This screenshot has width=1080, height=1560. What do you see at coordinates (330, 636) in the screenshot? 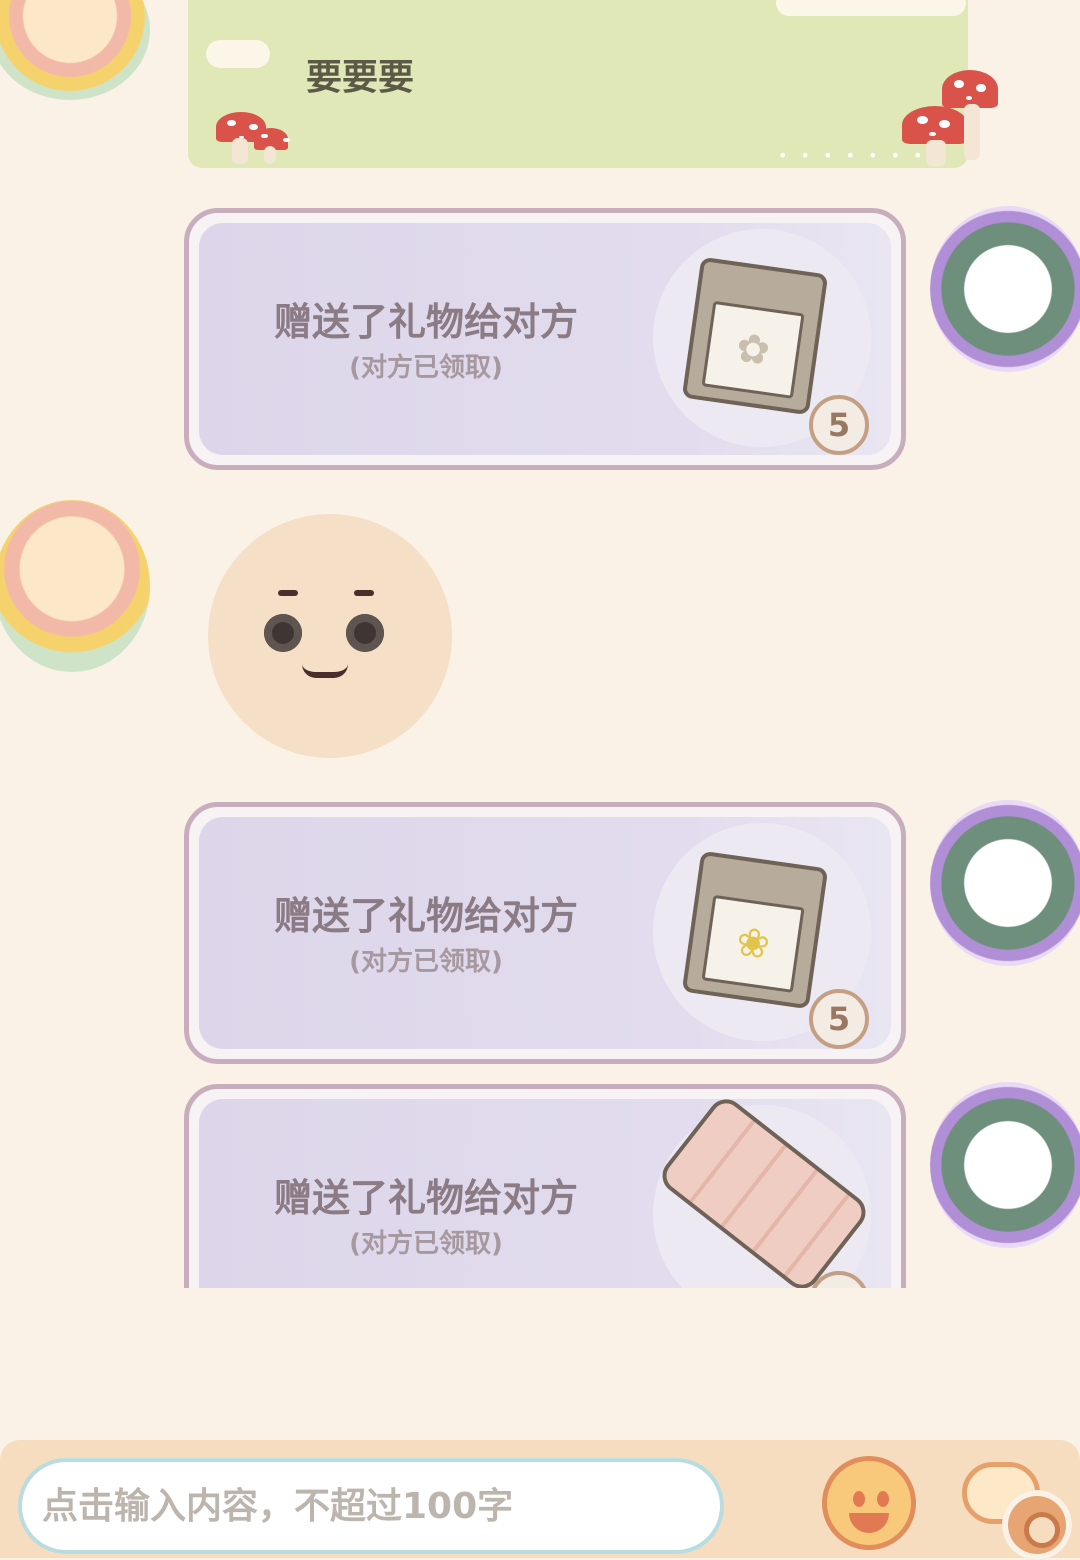
I see `smiling-face-sticker` at bounding box center [330, 636].